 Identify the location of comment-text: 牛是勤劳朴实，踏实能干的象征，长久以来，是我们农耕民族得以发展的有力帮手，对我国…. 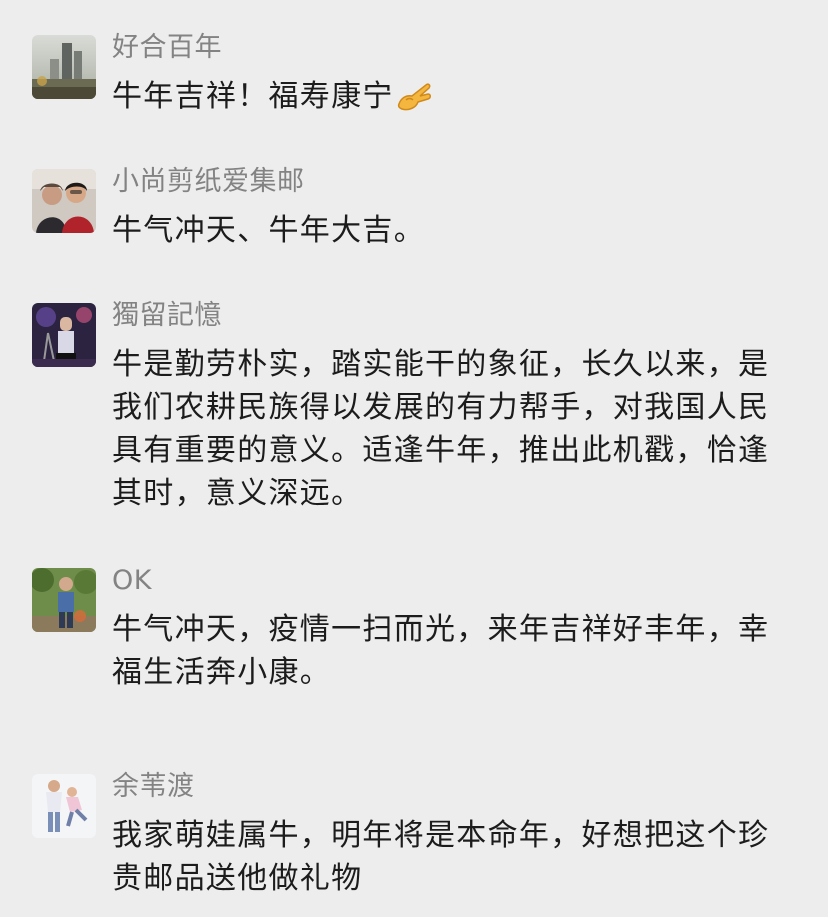
(441, 429).